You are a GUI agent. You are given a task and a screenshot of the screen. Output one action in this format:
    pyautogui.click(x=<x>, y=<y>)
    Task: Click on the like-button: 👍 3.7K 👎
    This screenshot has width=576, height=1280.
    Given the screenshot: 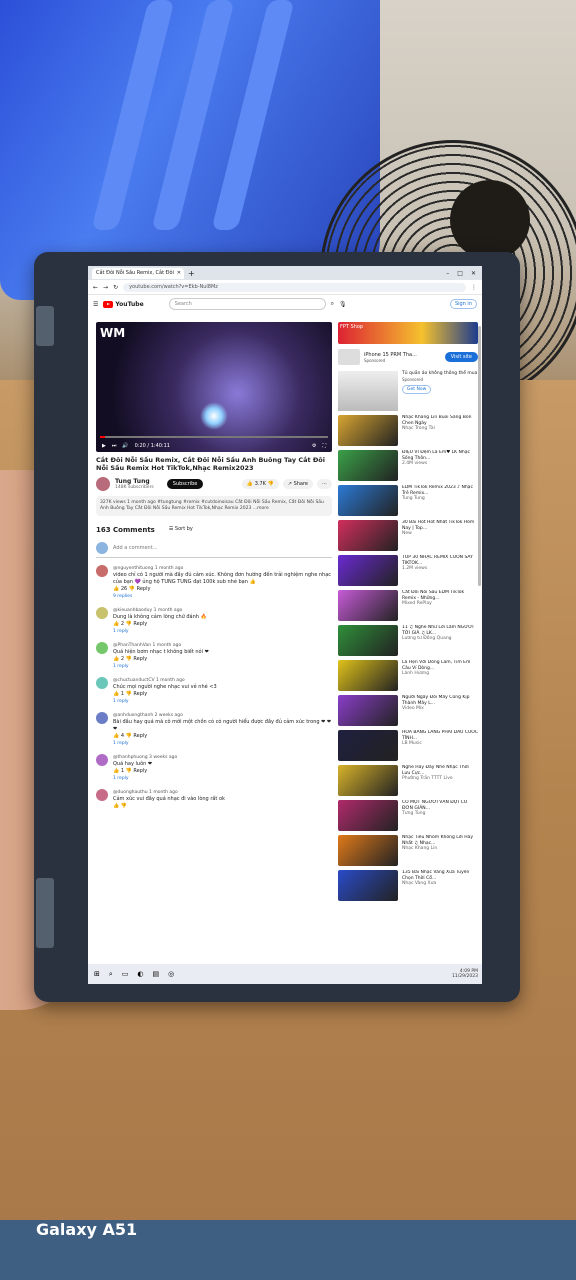 What is the action you would take?
    pyautogui.click(x=260, y=484)
    